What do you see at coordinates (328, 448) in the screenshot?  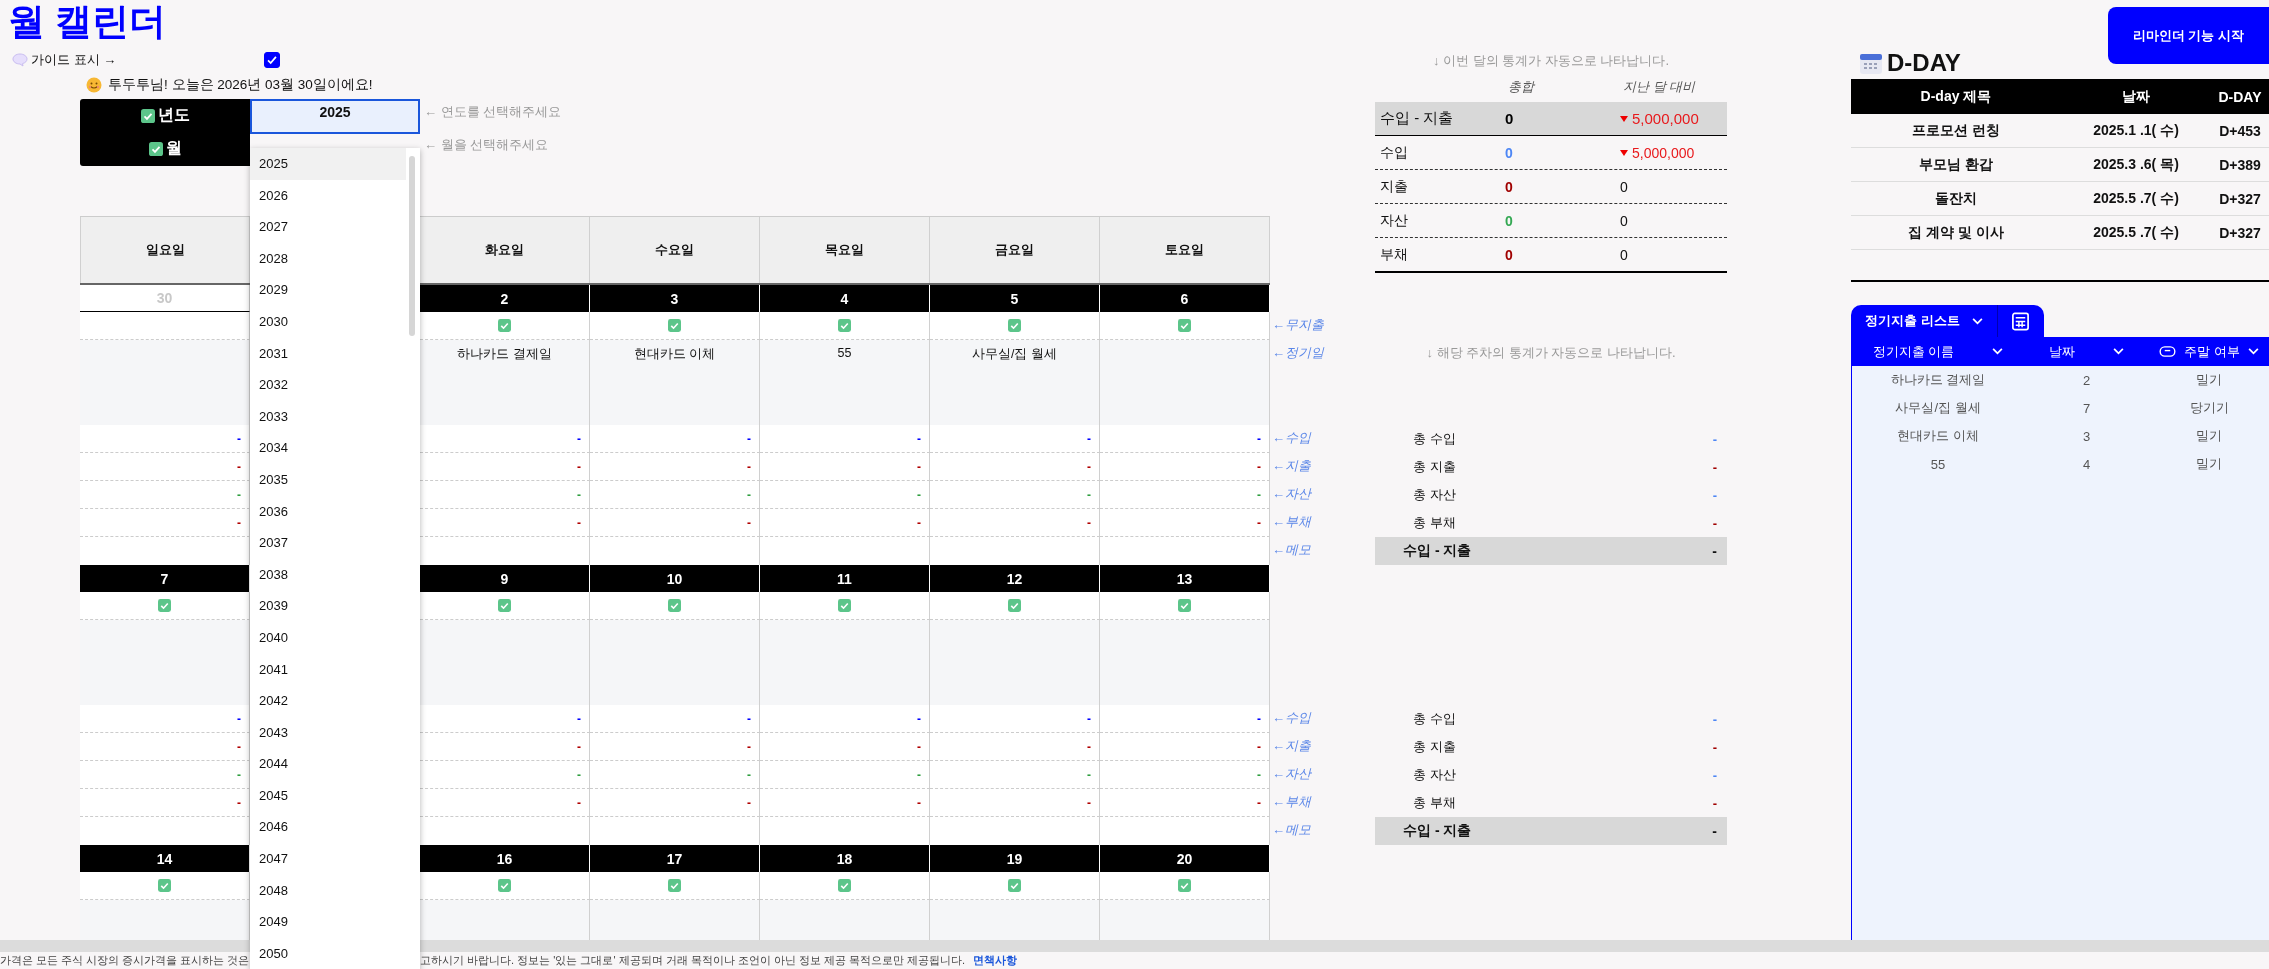 I see `dropdown-option: 2034` at bounding box center [328, 448].